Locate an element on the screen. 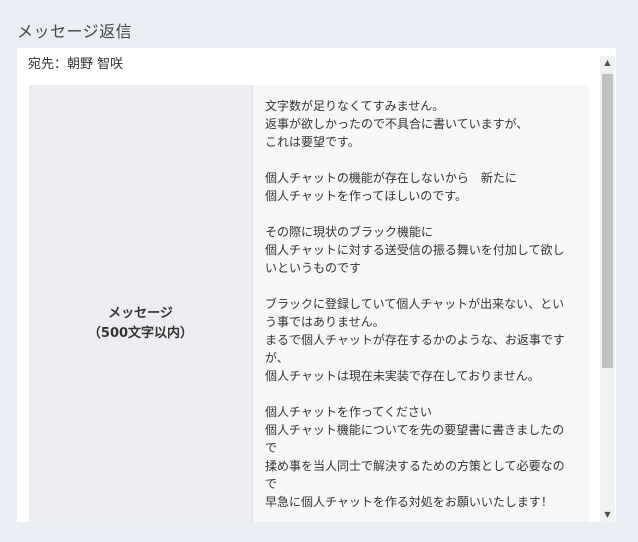 This screenshot has height=542, width=638. page-title: メッセージ返信 is located at coordinates (75, 31).